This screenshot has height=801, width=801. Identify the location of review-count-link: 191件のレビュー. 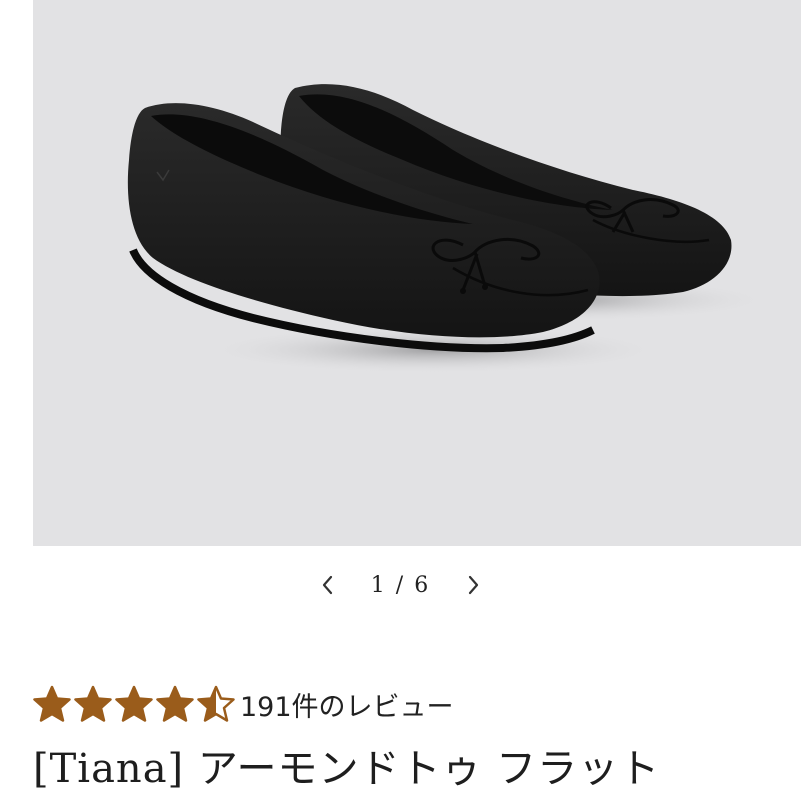
(347, 704).